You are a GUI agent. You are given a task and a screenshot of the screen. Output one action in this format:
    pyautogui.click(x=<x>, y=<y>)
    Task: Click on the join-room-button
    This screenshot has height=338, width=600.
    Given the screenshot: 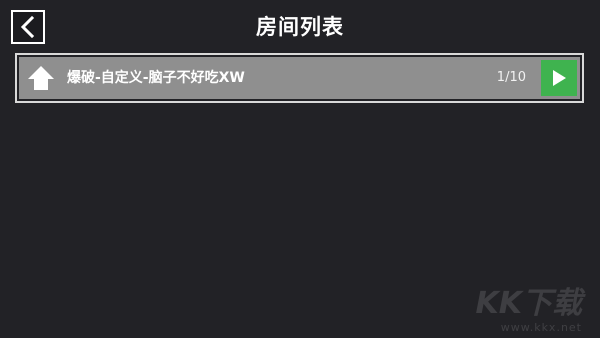 What is the action you would take?
    pyautogui.click(x=559, y=78)
    